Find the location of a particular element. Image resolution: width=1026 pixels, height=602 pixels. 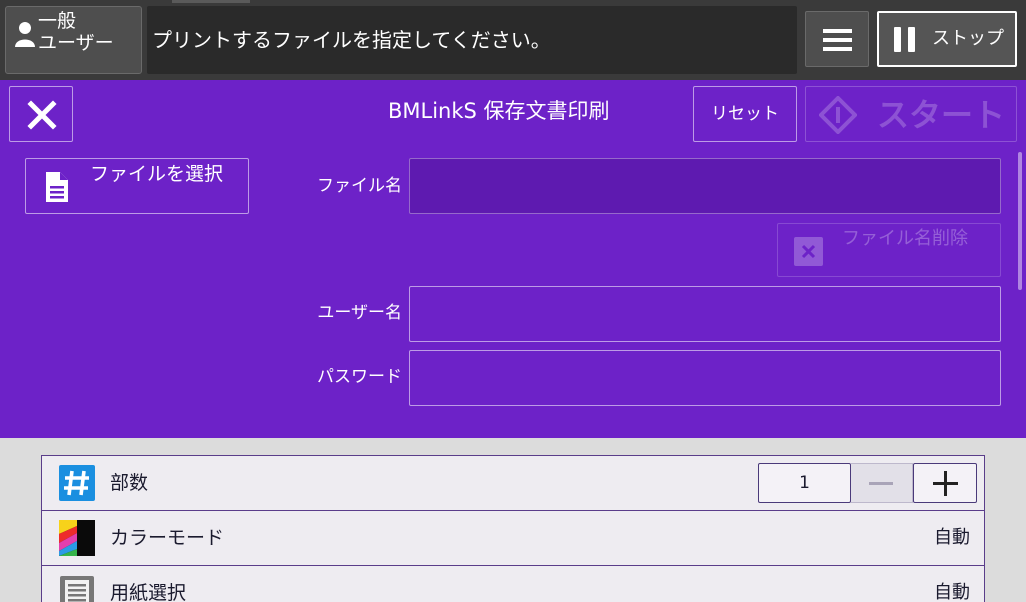

paper-select-label: 用紙選択 is located at coordinates (148, 592).